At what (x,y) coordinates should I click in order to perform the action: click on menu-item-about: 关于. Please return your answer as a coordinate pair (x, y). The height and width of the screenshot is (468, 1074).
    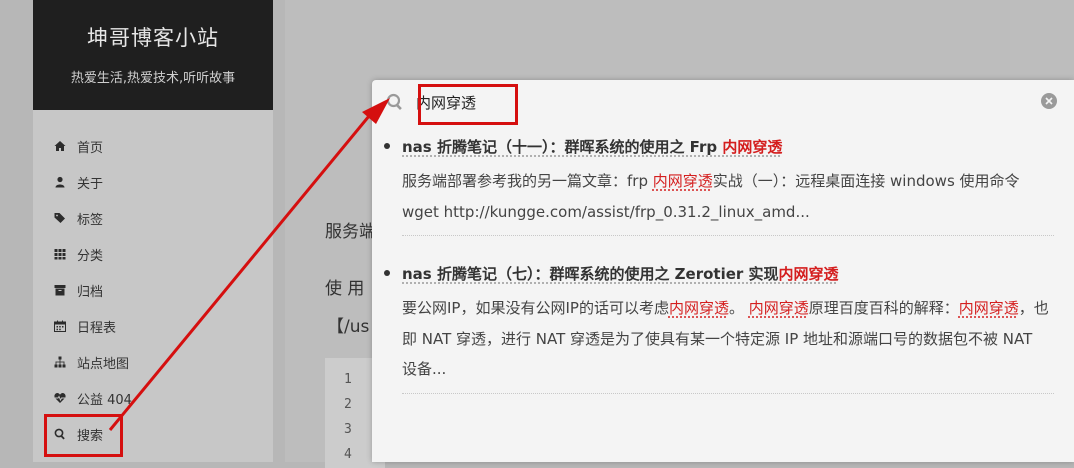
    Looking at the image, I should click on (153, 182).